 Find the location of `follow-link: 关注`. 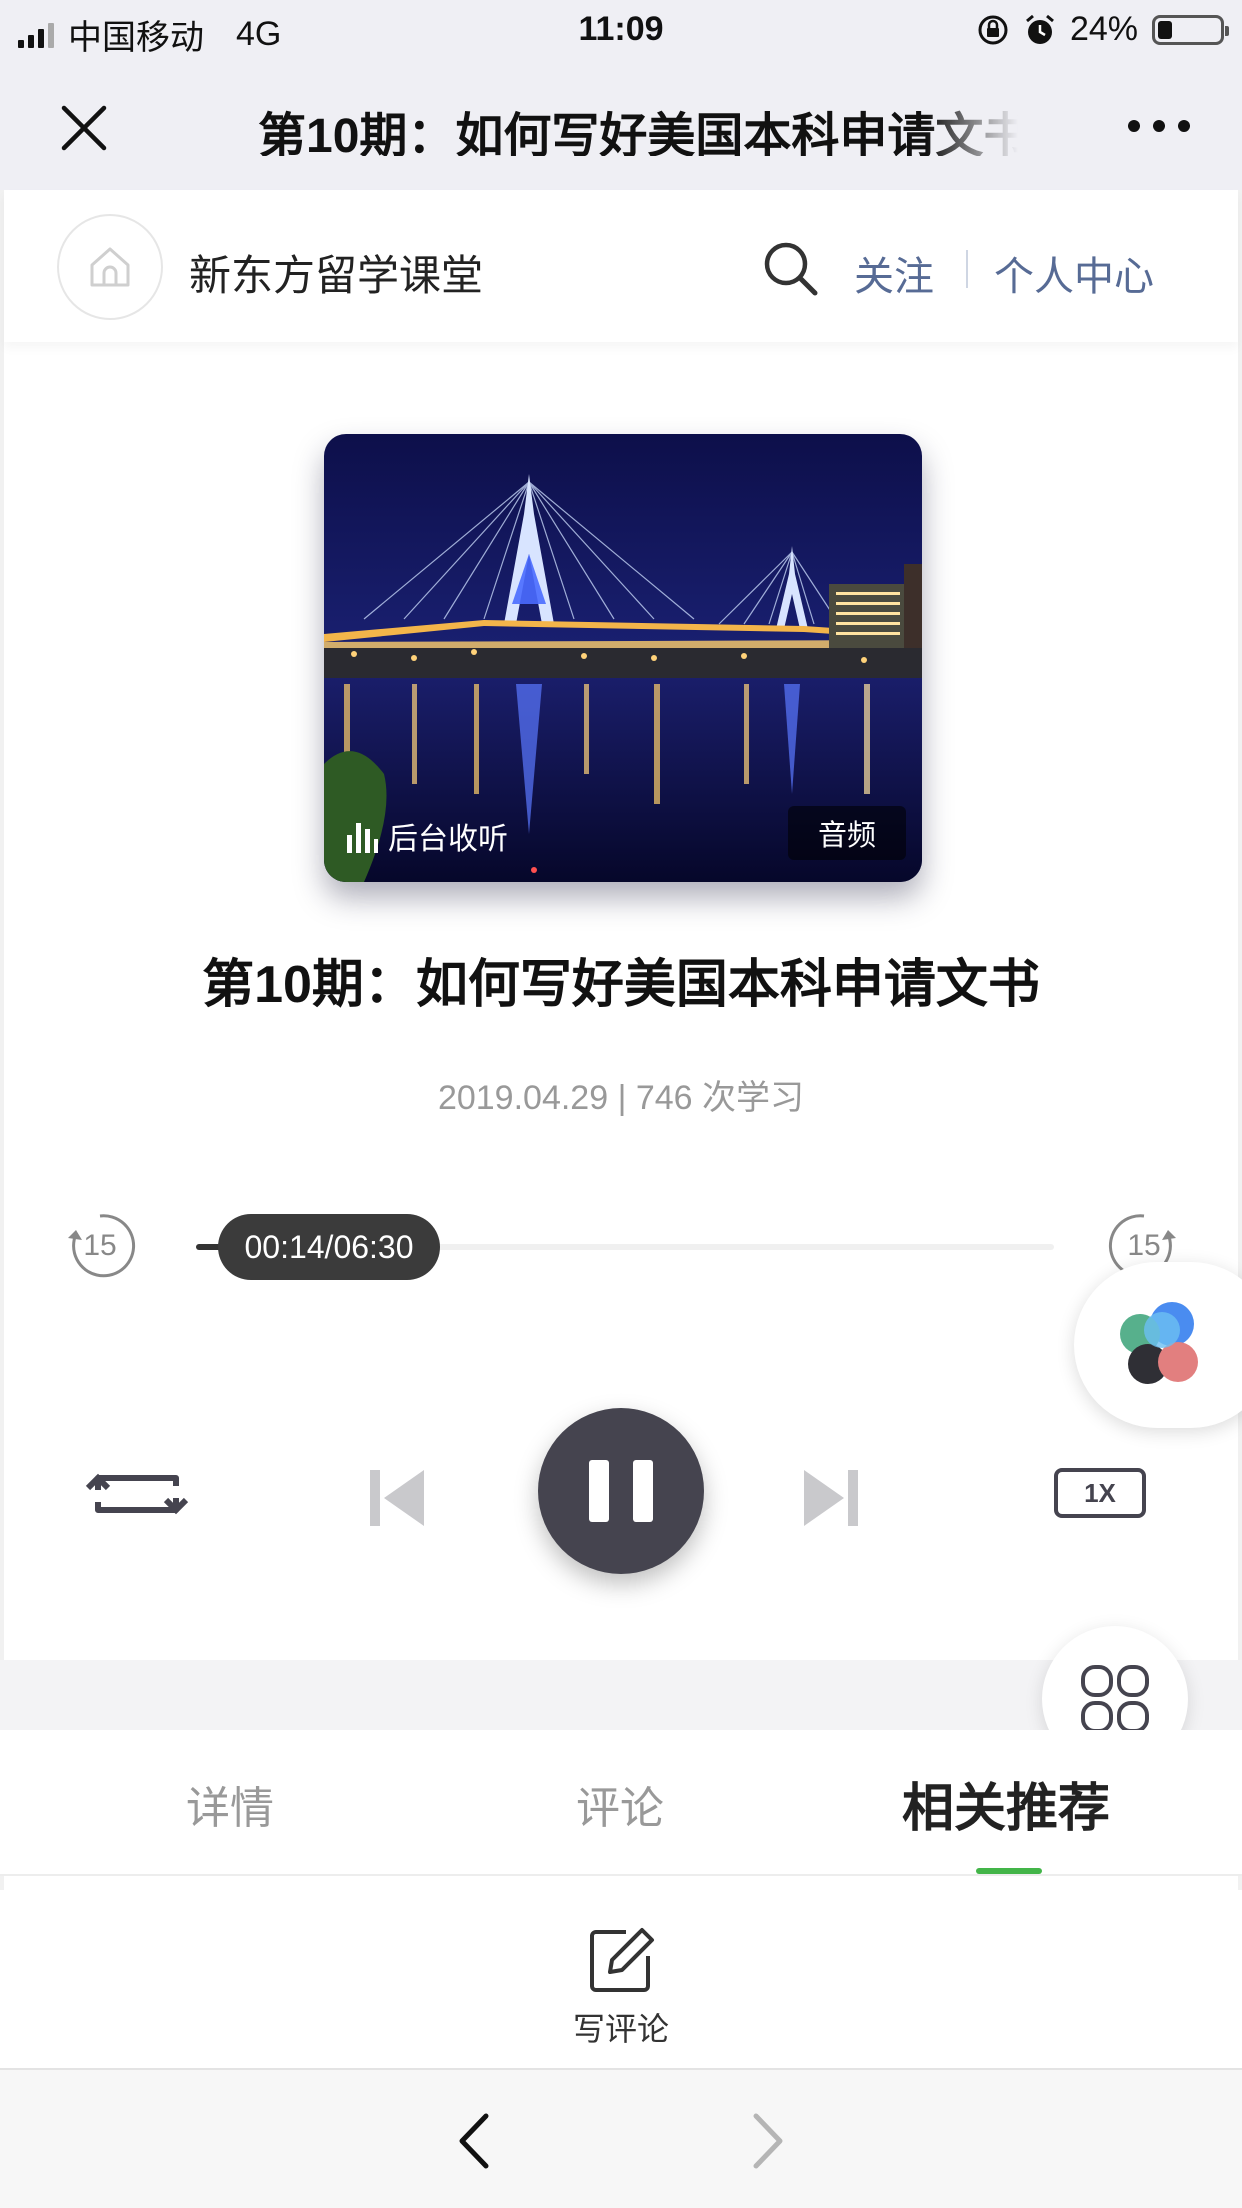

follow-link: 关注 is located at coordinates (894, 273).